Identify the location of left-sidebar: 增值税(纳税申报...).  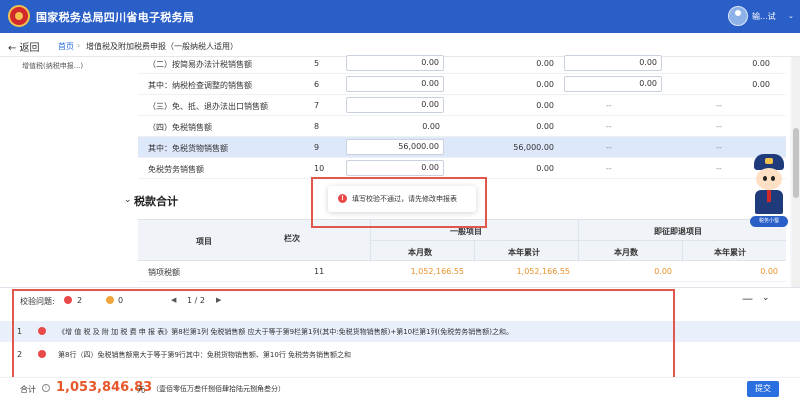
(64, 172).